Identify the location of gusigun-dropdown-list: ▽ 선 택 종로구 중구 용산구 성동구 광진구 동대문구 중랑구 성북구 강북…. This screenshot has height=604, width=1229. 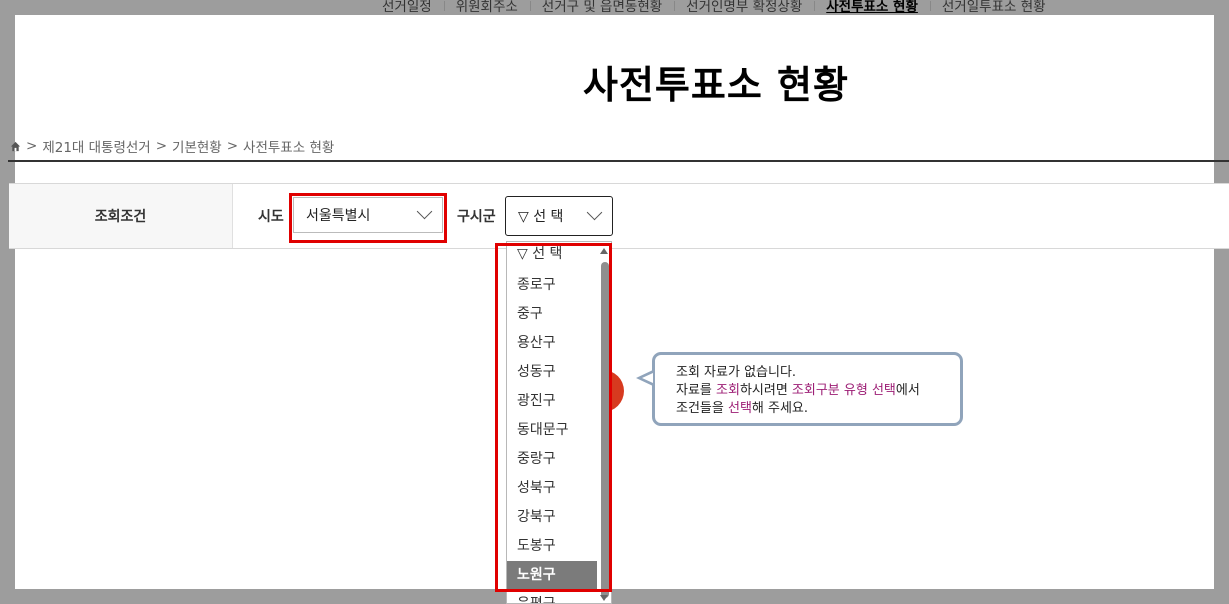
(559, 422).